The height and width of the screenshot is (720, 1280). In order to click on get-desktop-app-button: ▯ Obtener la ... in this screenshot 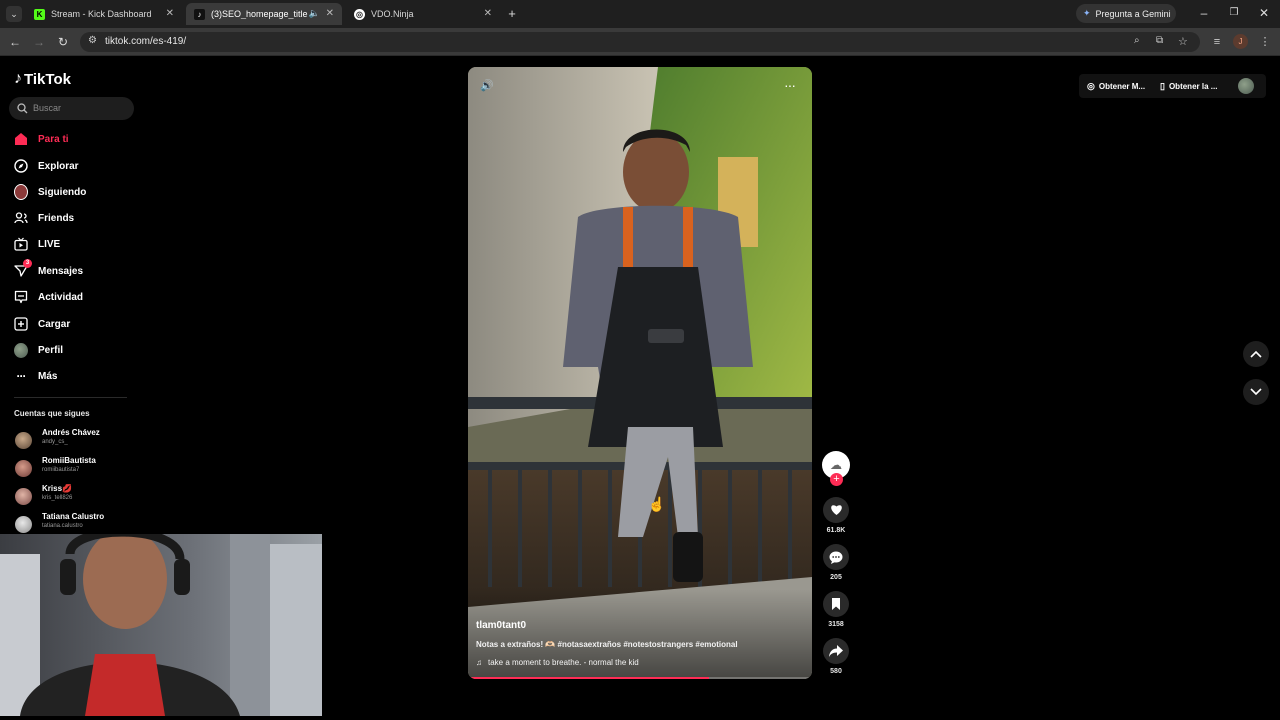, I will do `click(1188, 86)`.